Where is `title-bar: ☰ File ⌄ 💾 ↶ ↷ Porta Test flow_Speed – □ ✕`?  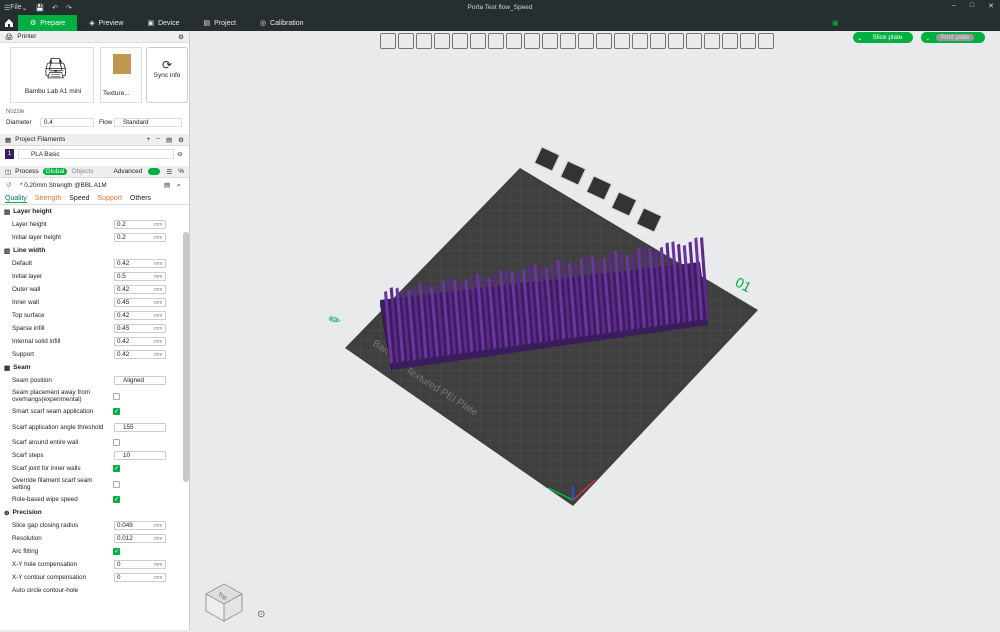
title-bar: ☰ File ⌄ 💾 ↶ ↷ Porta Test flow_Speed – □ ✕ is located at coordinates (500, 7).